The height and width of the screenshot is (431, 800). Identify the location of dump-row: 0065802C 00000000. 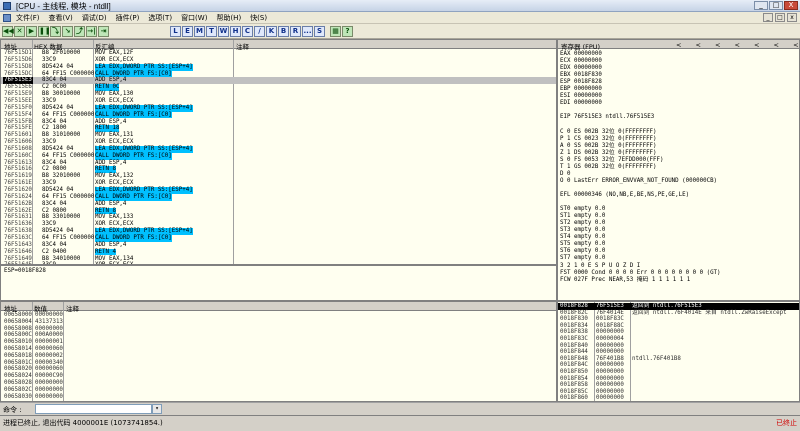
(278, 390).